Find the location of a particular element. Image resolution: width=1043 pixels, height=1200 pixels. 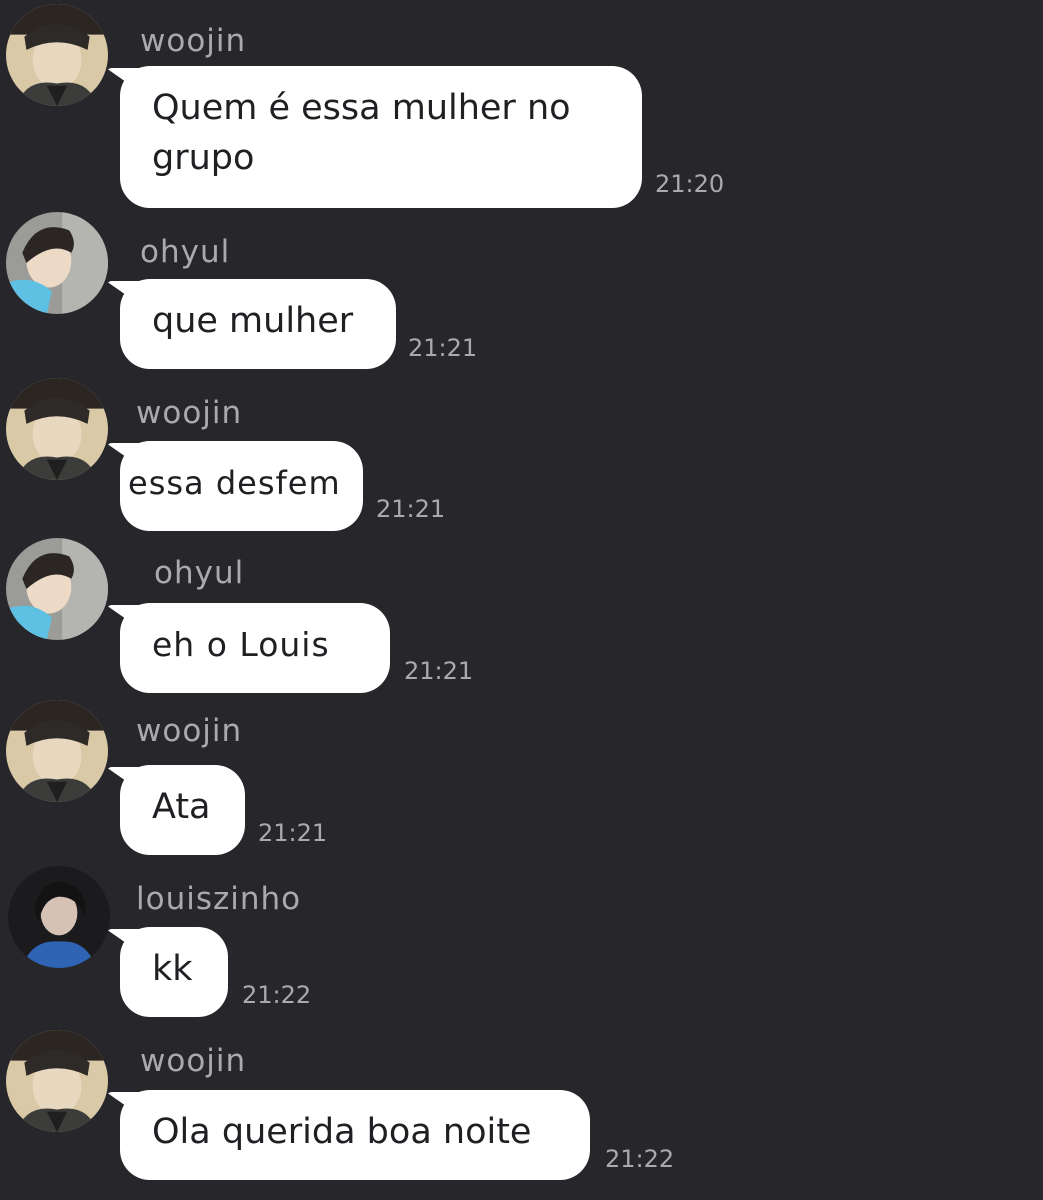

message-text-line: Ola querida boa noite is located at coordinates (342, 1132).